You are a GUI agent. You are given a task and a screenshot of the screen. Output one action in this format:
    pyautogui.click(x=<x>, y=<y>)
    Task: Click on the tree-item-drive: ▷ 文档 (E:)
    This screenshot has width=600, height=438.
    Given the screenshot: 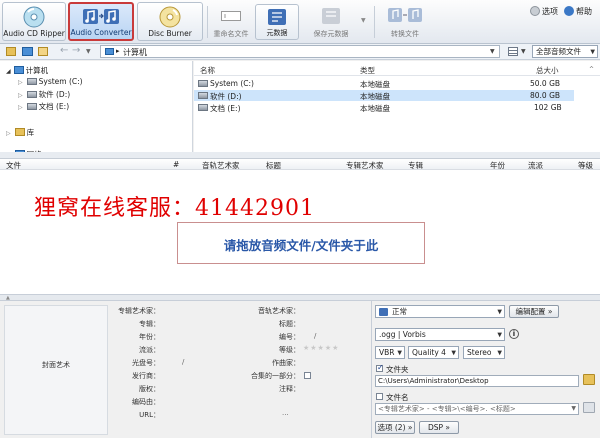 What is the action you would take?
    pyautogui.click(x=43, y=106)
    